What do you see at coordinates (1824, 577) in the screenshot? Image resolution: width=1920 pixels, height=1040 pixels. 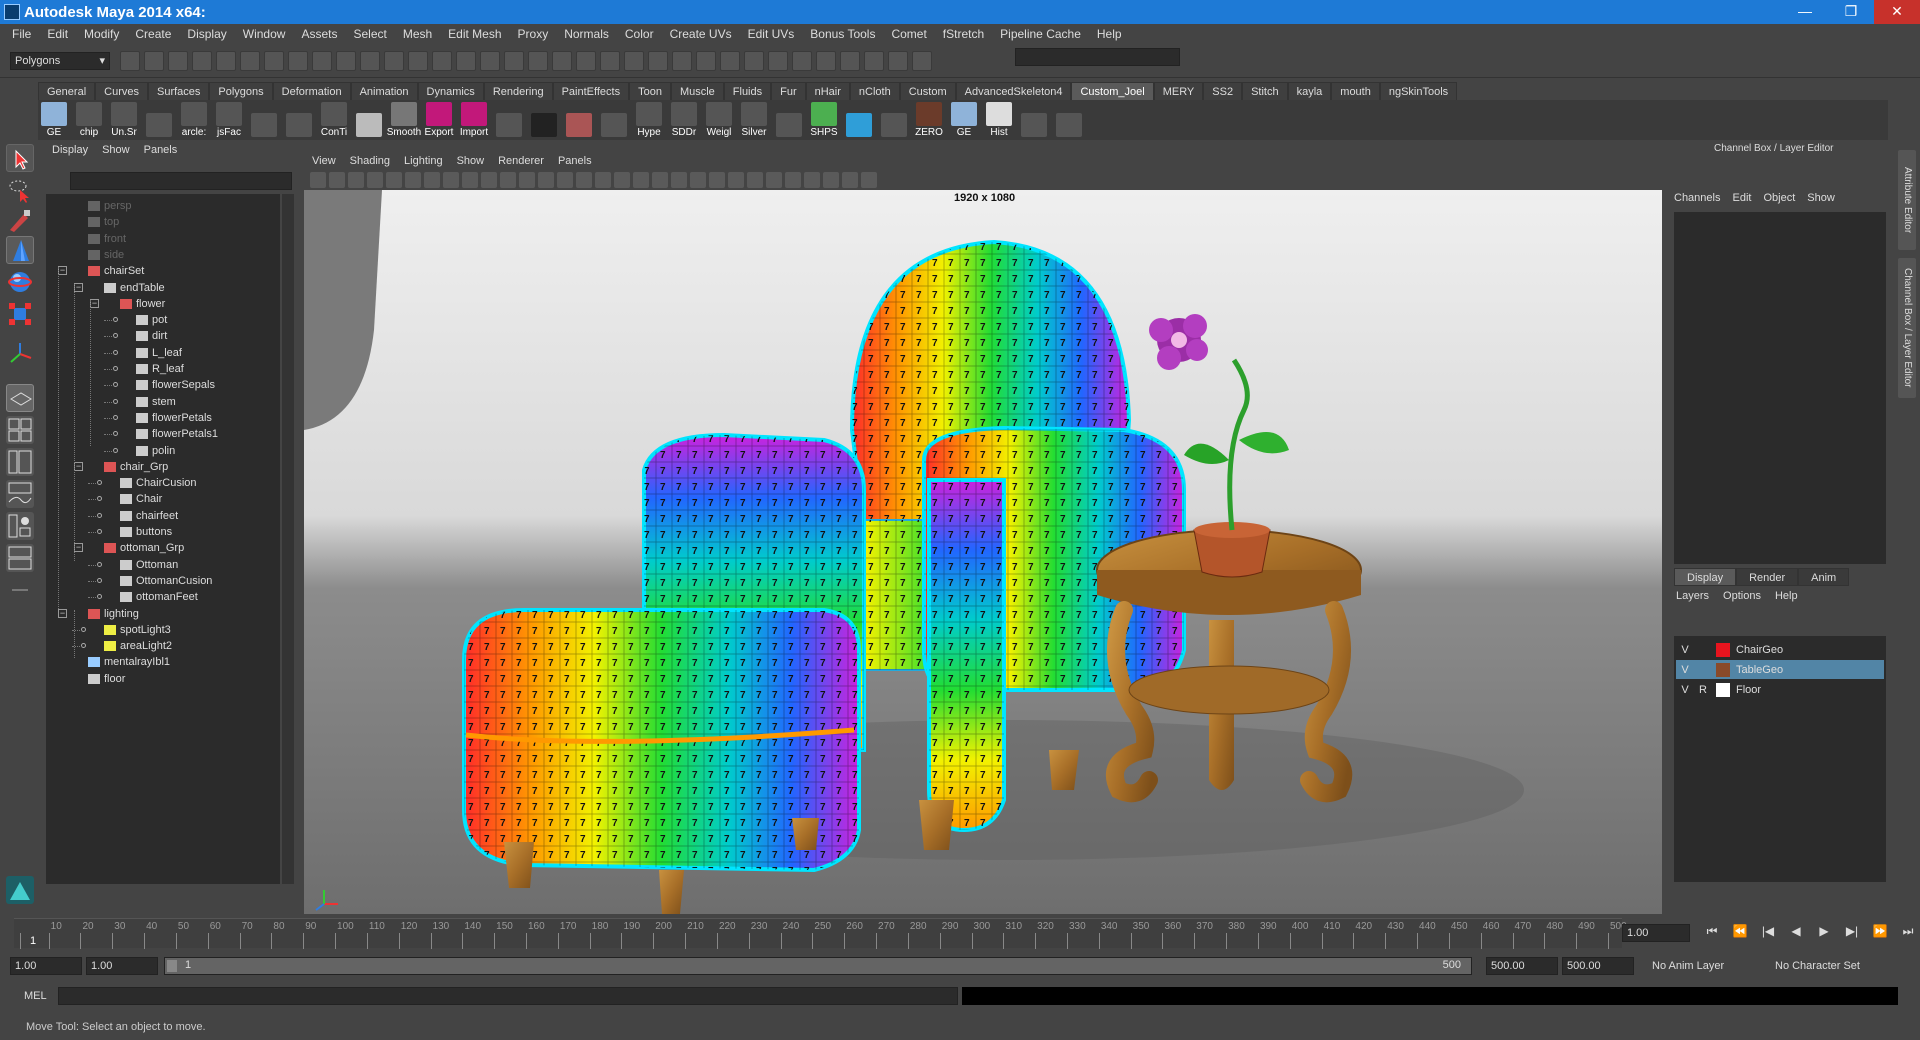 I see `layer-tab-anim: Anim` at bounding box center [1824, 577].